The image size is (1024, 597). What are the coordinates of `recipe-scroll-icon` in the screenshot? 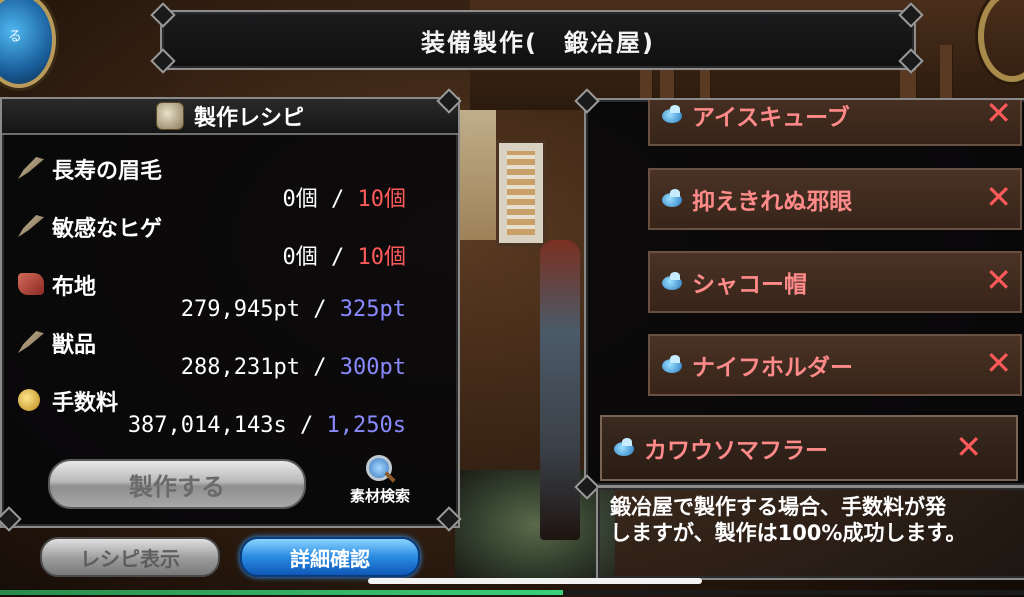 It's located at (169, 116).